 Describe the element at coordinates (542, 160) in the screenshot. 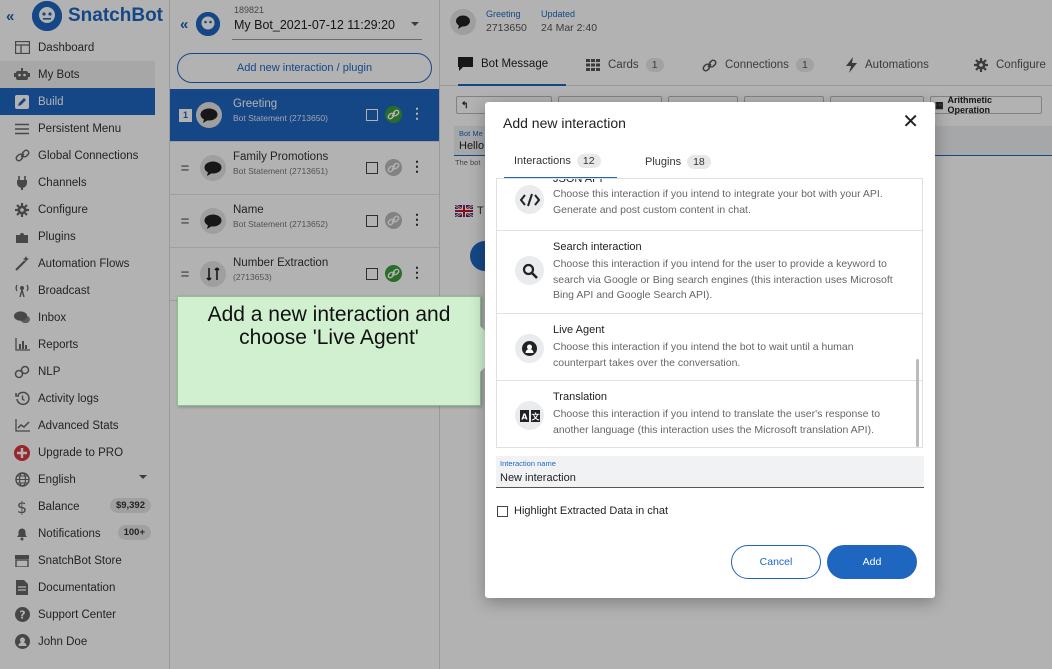

I see `dialog-tab-label: Interactions` at that location.